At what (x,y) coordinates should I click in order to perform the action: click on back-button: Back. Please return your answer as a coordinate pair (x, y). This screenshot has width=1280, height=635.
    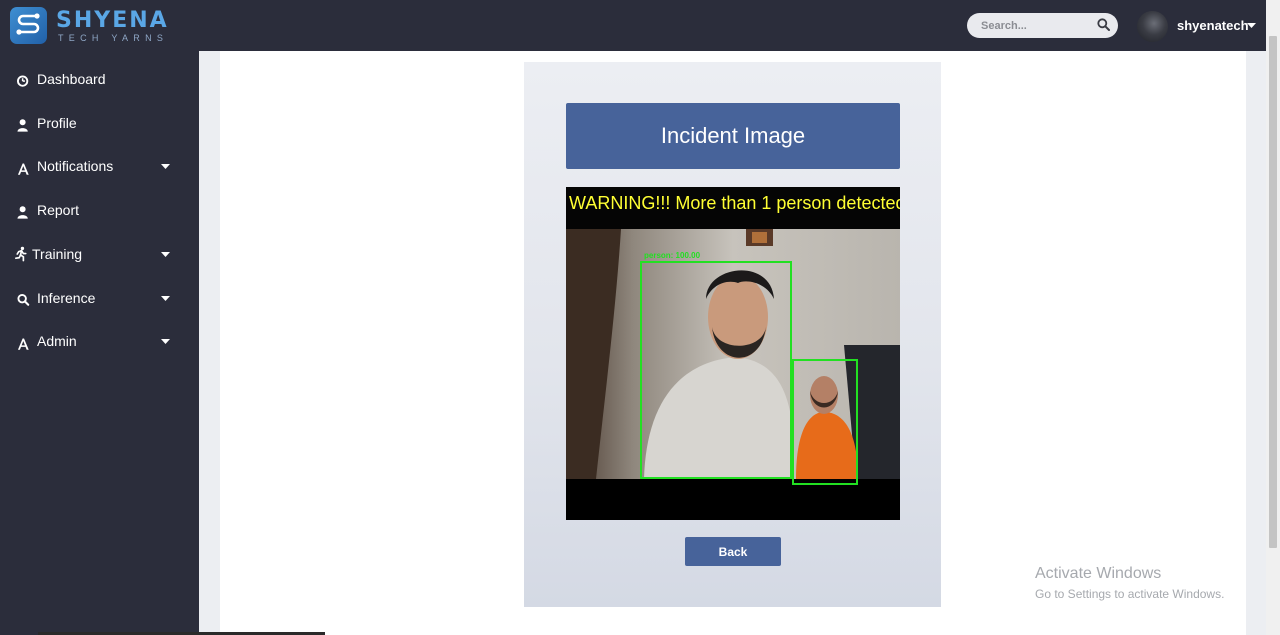
    Looking at the image, I should click on (733, 551).